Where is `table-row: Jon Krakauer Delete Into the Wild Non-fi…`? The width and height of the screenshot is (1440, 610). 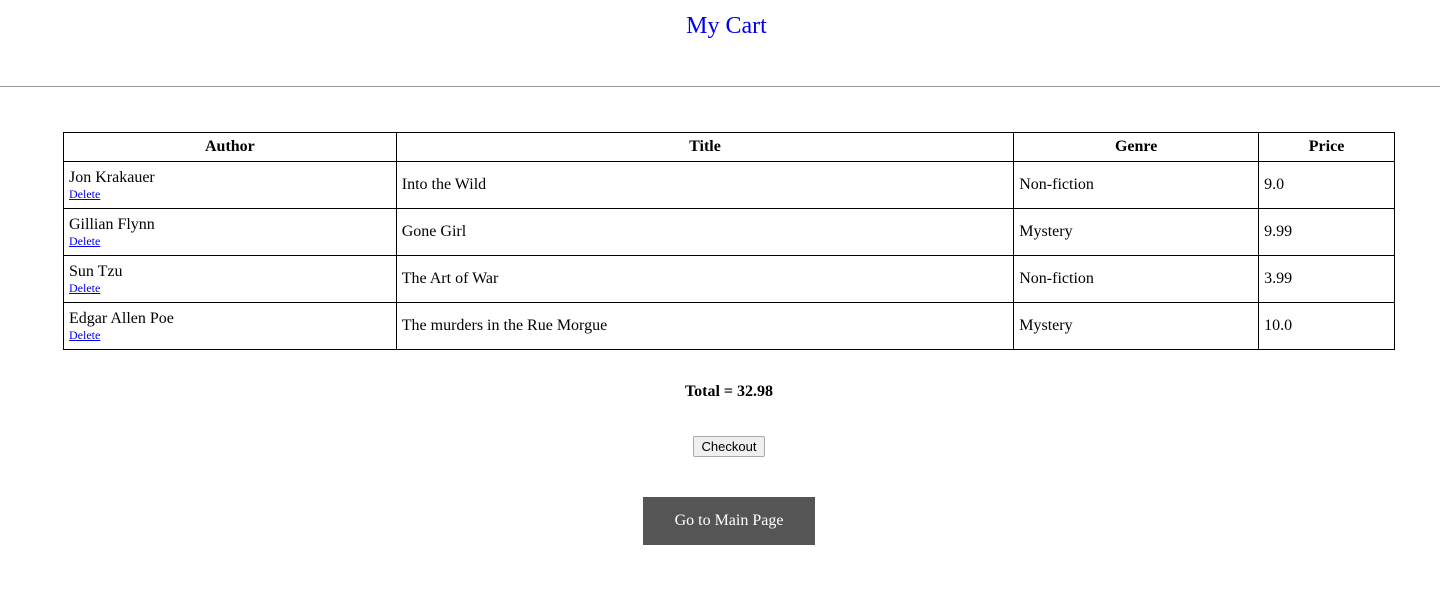 table-row: Jon Krakauer Delete Into the Wild Non-fi… is located at coordinates (729, 185).